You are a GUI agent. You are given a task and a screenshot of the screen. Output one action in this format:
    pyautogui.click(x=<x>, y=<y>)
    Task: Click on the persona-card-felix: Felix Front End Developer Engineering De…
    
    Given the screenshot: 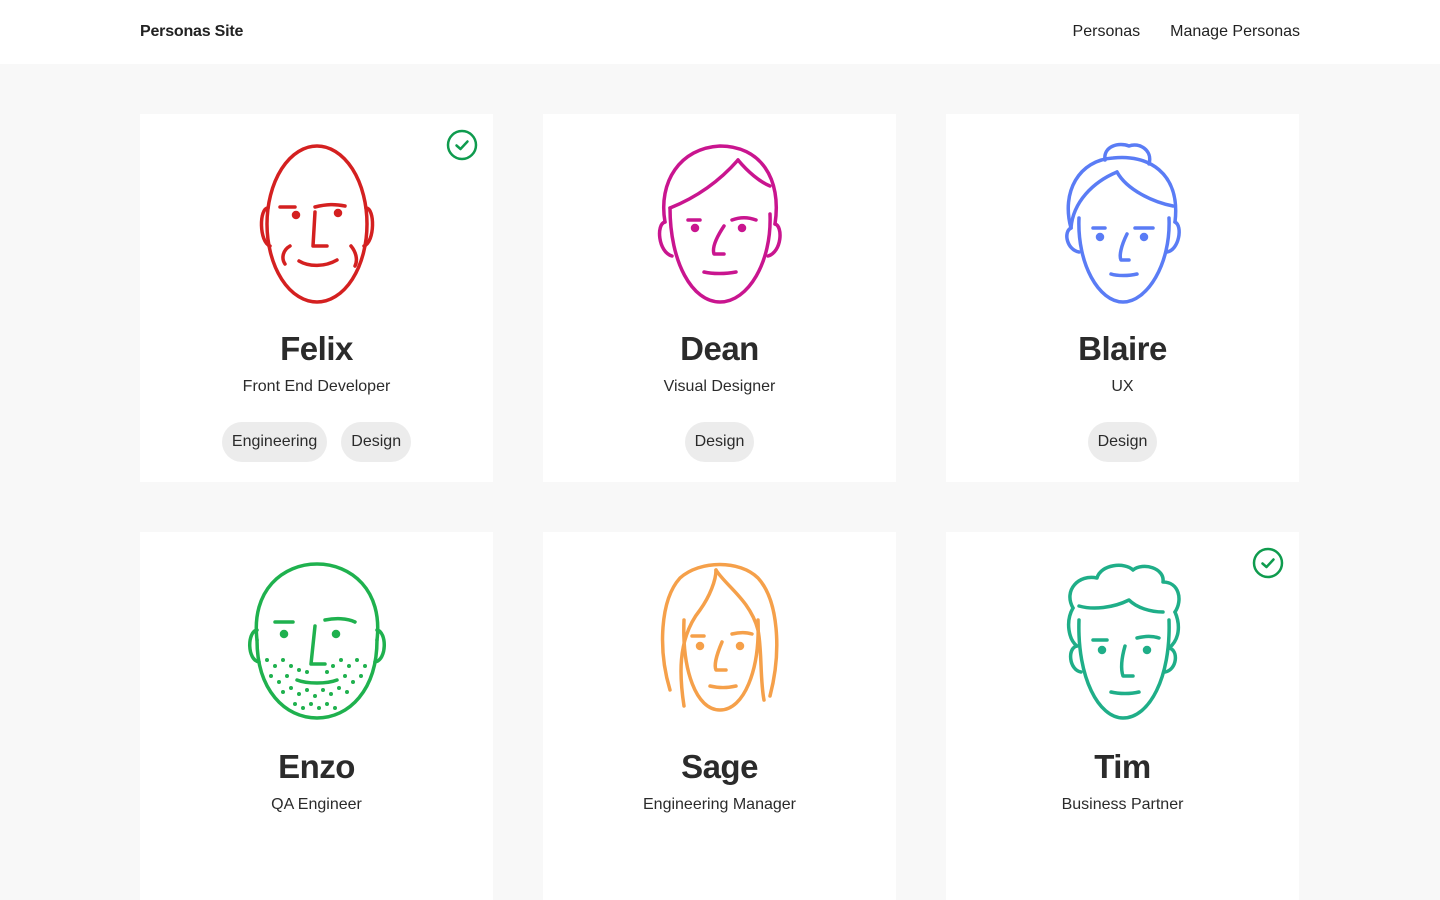 What is the action you would take?
    pyautogui.click(x=316, y=298)
    